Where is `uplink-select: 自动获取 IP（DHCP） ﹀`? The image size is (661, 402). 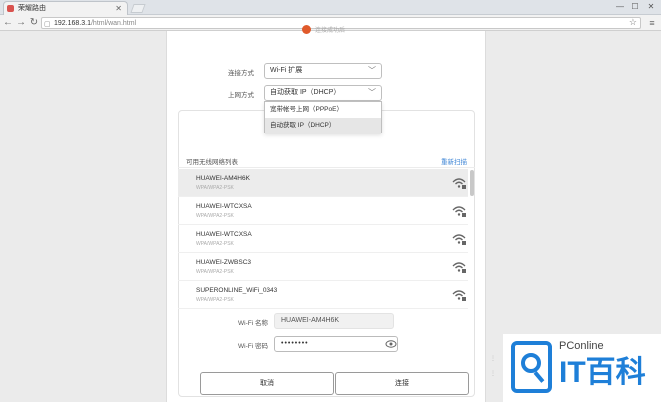 uplink-select: 自动获取 IP（DHCP） ﹀ is located at coordinates (323, 93).